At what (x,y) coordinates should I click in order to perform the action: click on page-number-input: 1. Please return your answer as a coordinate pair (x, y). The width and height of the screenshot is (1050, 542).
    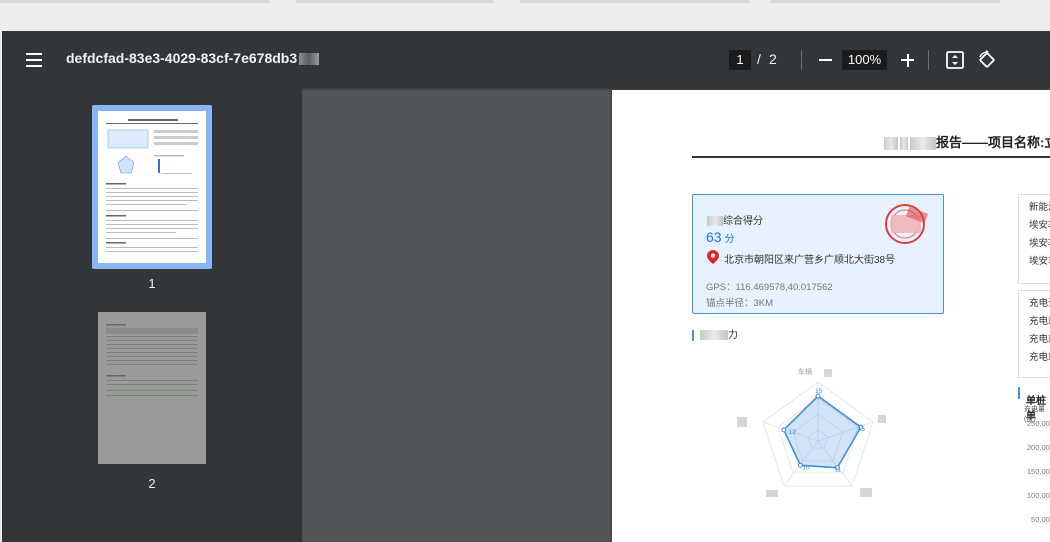
    Looking at the image, I should click on (740, 60).